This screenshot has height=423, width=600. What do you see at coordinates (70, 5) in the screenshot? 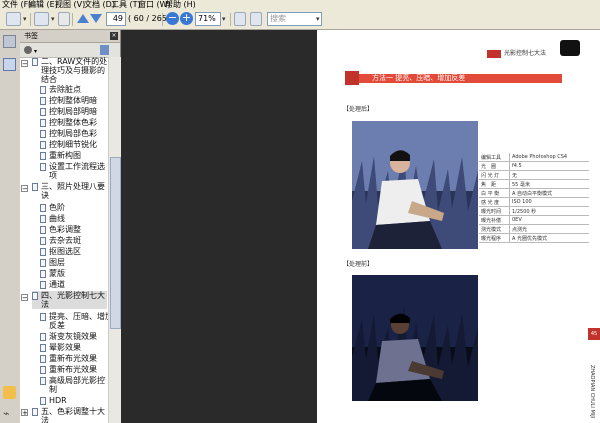
I see `menu-view: 视图 (V)` at bounding box center [70, 5].